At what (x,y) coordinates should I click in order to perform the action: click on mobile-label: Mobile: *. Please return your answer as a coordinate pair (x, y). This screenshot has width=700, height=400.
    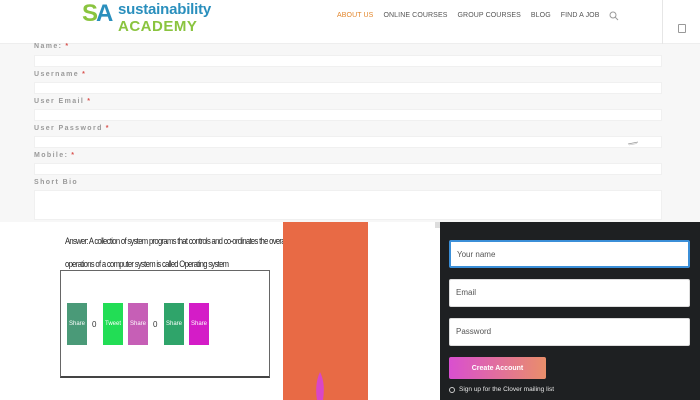
    Looking at the image, I should click on (55, 155).